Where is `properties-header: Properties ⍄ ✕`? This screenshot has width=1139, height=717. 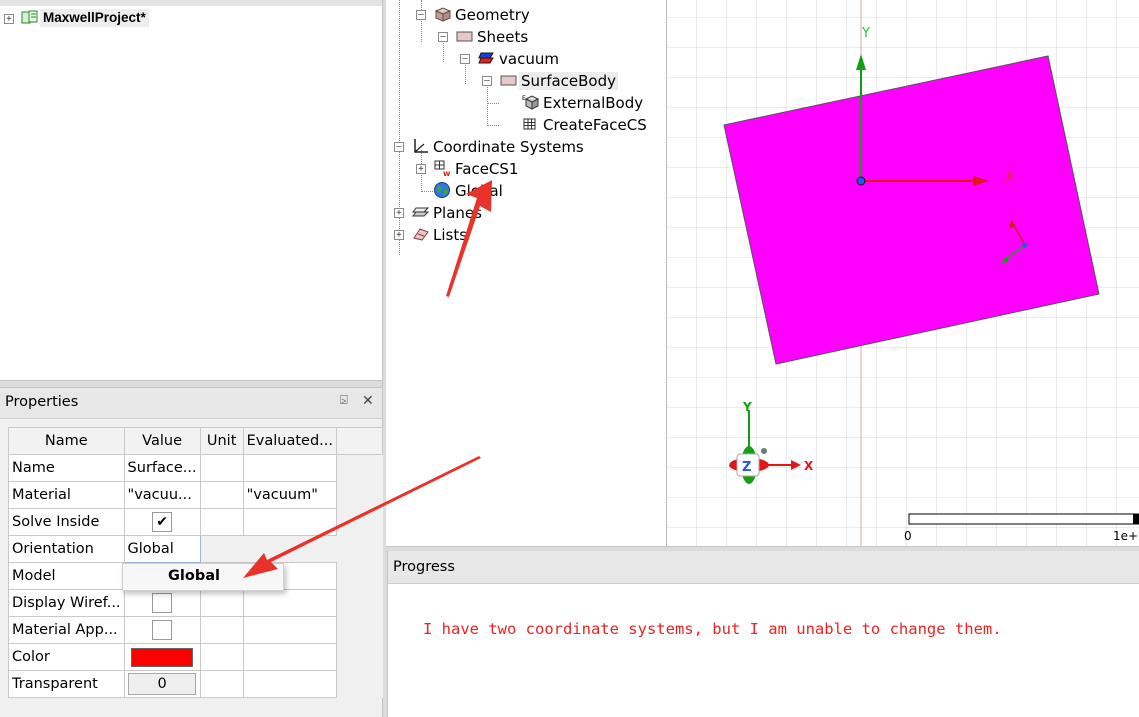 properties-header: Properties ⍄ ✕ is located at coordinates (191, 403).